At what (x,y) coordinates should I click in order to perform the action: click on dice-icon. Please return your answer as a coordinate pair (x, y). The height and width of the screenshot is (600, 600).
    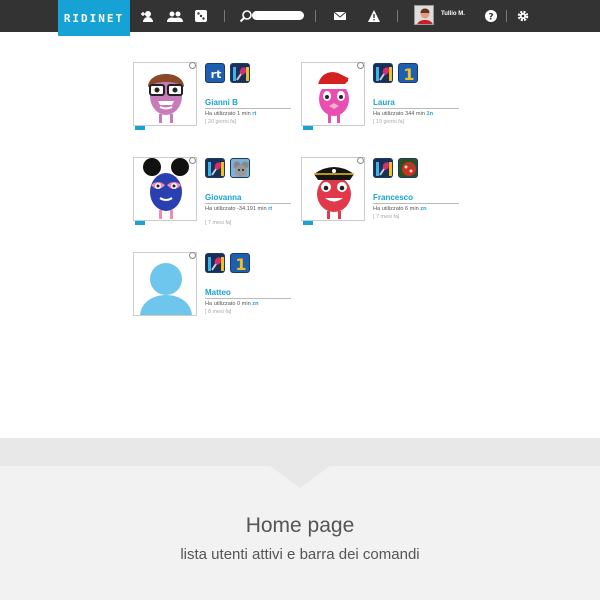
    Looking at the image, I should click on (201, 16).